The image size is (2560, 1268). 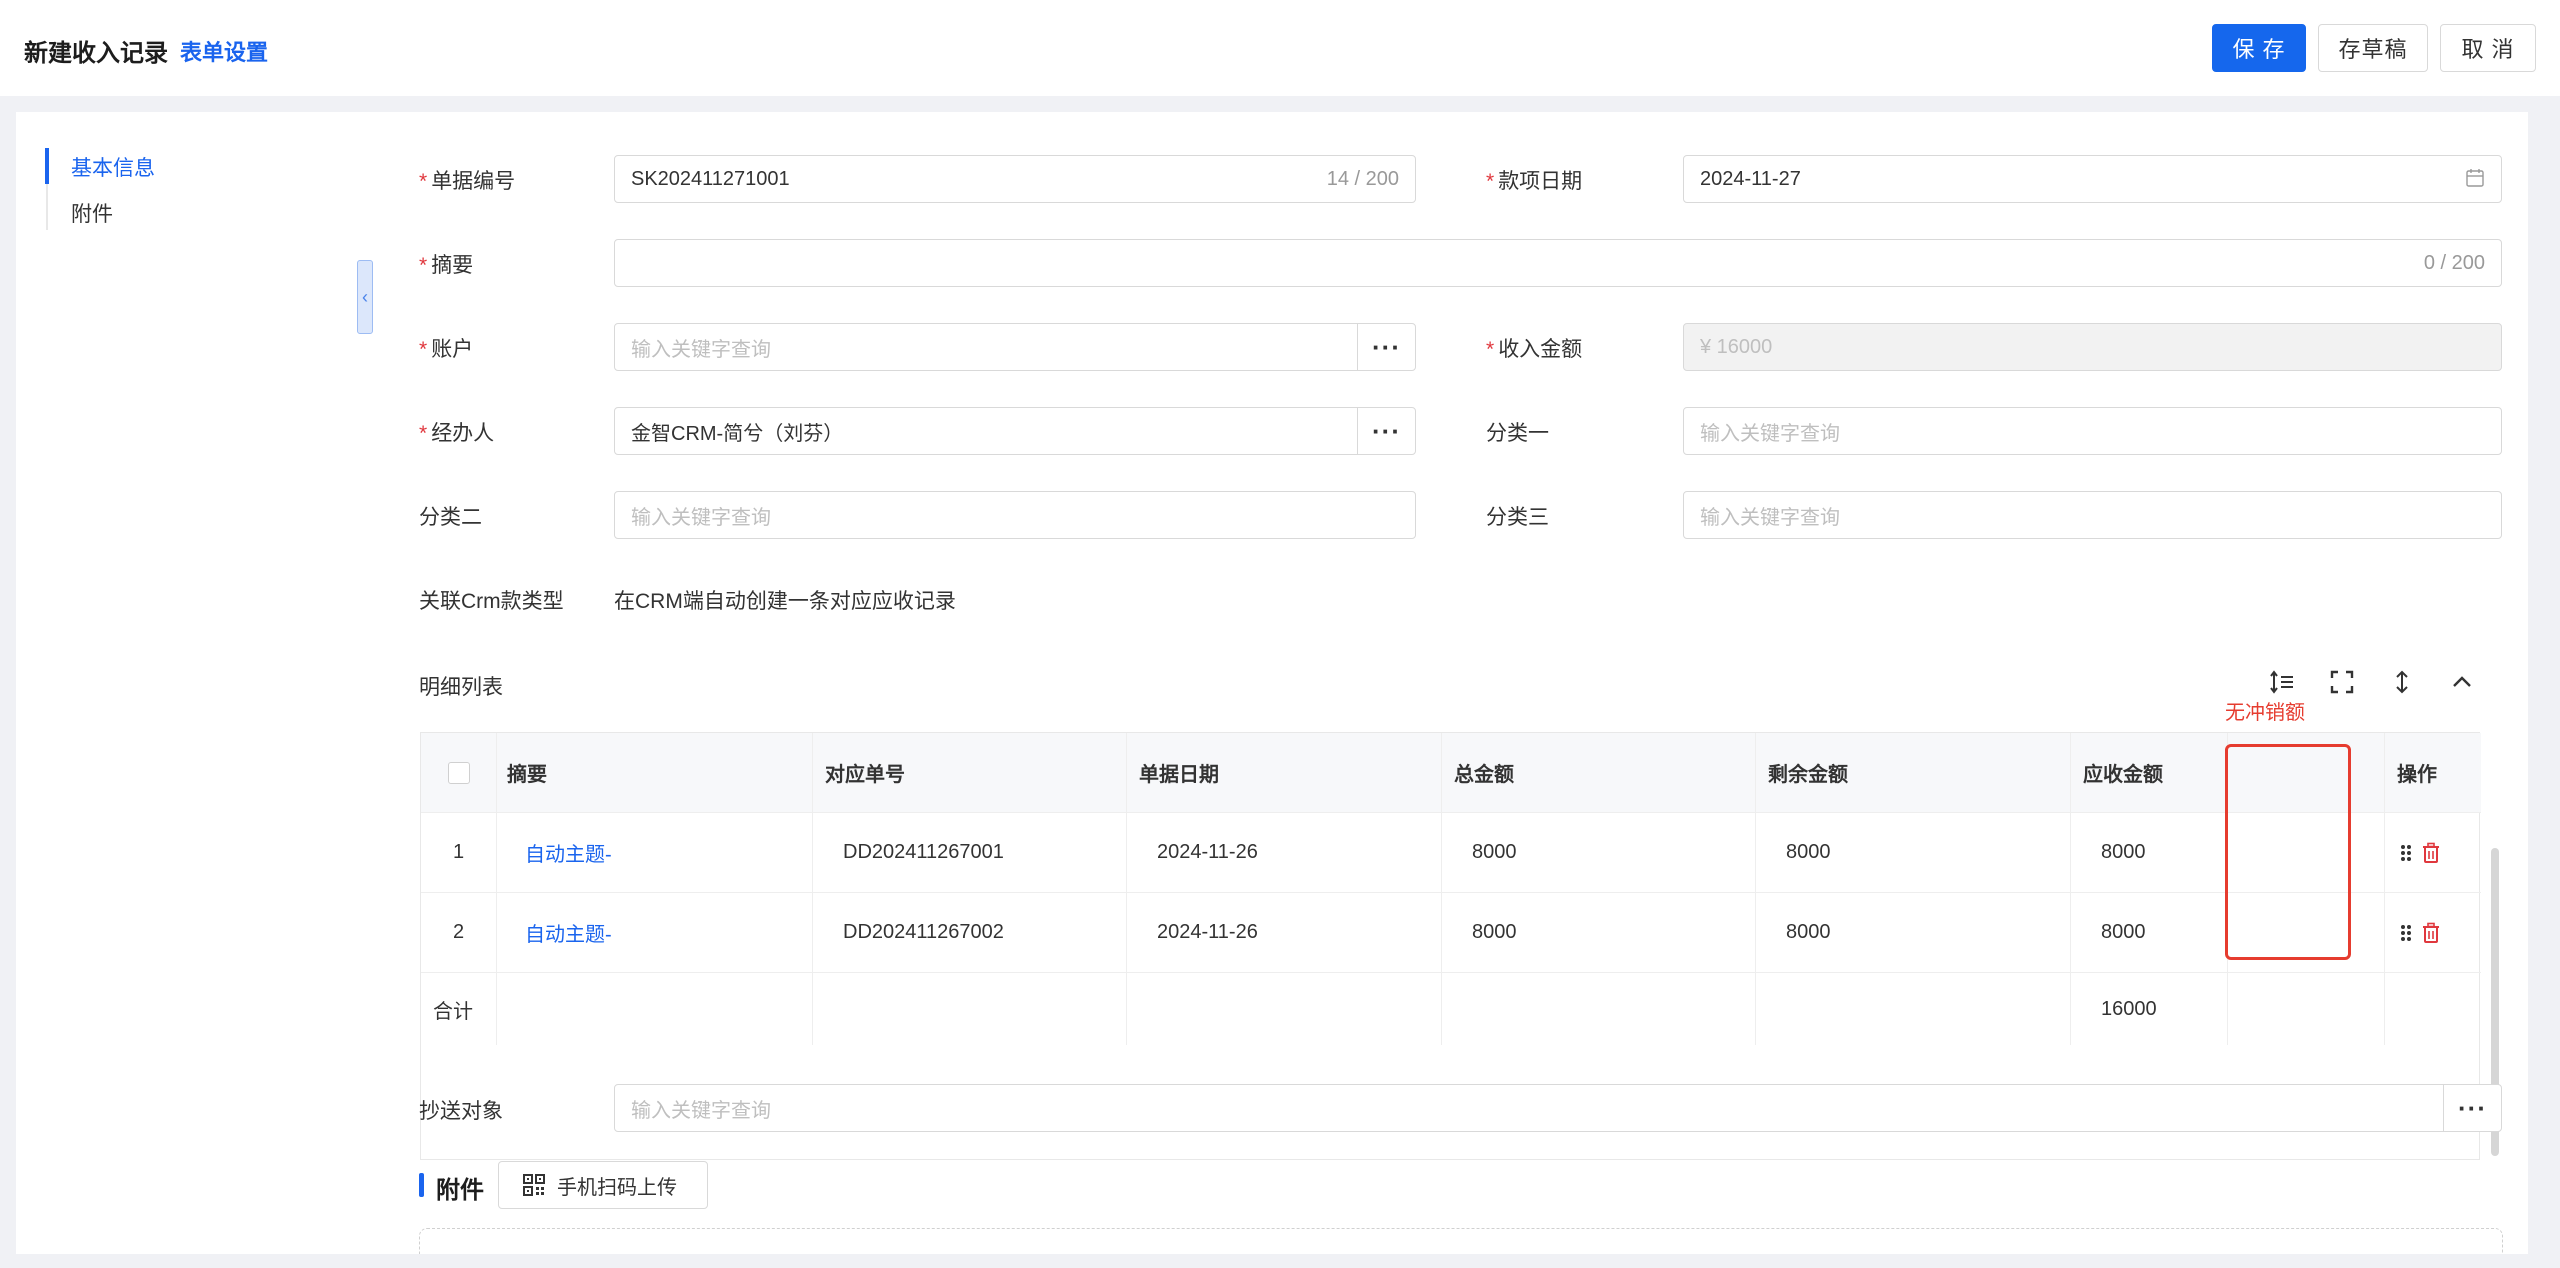 I want to click on annotation-highlight-box, so click(x=2288, y=852).